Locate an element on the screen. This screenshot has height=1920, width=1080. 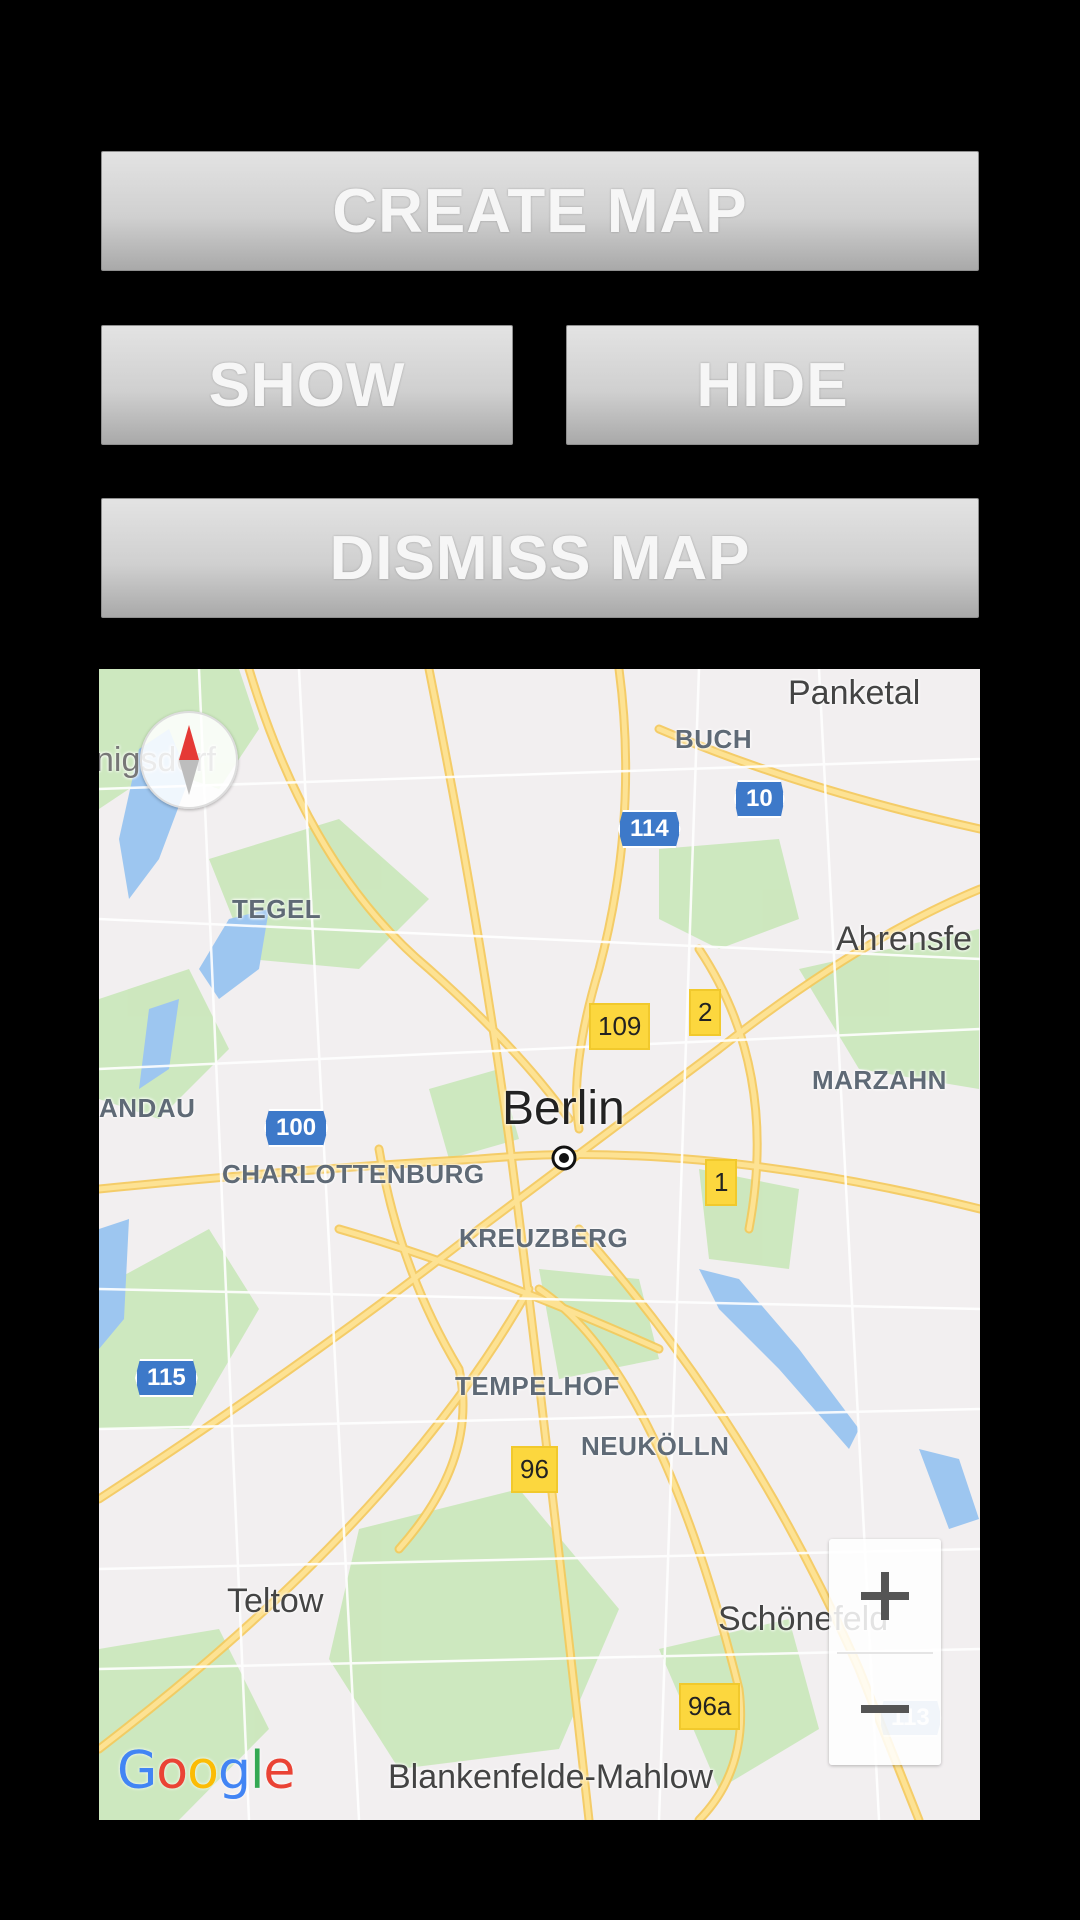
dismiss-map-button: DISMISS MAP is located at coordinates (540, 558).